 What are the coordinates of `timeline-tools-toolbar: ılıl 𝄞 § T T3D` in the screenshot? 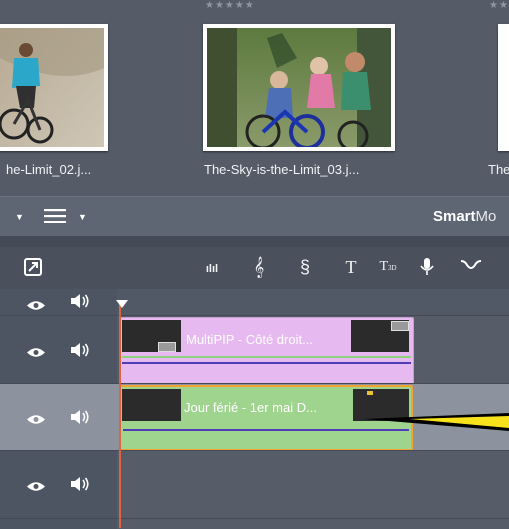 It's located at (254, 268).